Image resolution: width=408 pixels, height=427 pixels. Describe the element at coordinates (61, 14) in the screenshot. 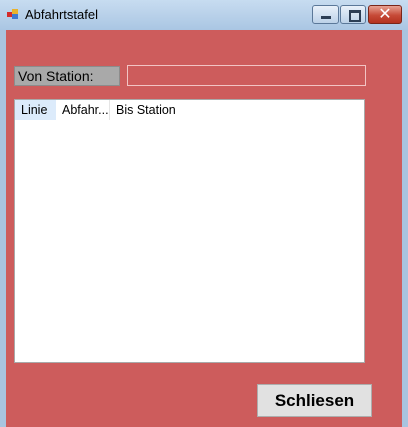

I see `window-title: Abfahrtstafel` at that location.